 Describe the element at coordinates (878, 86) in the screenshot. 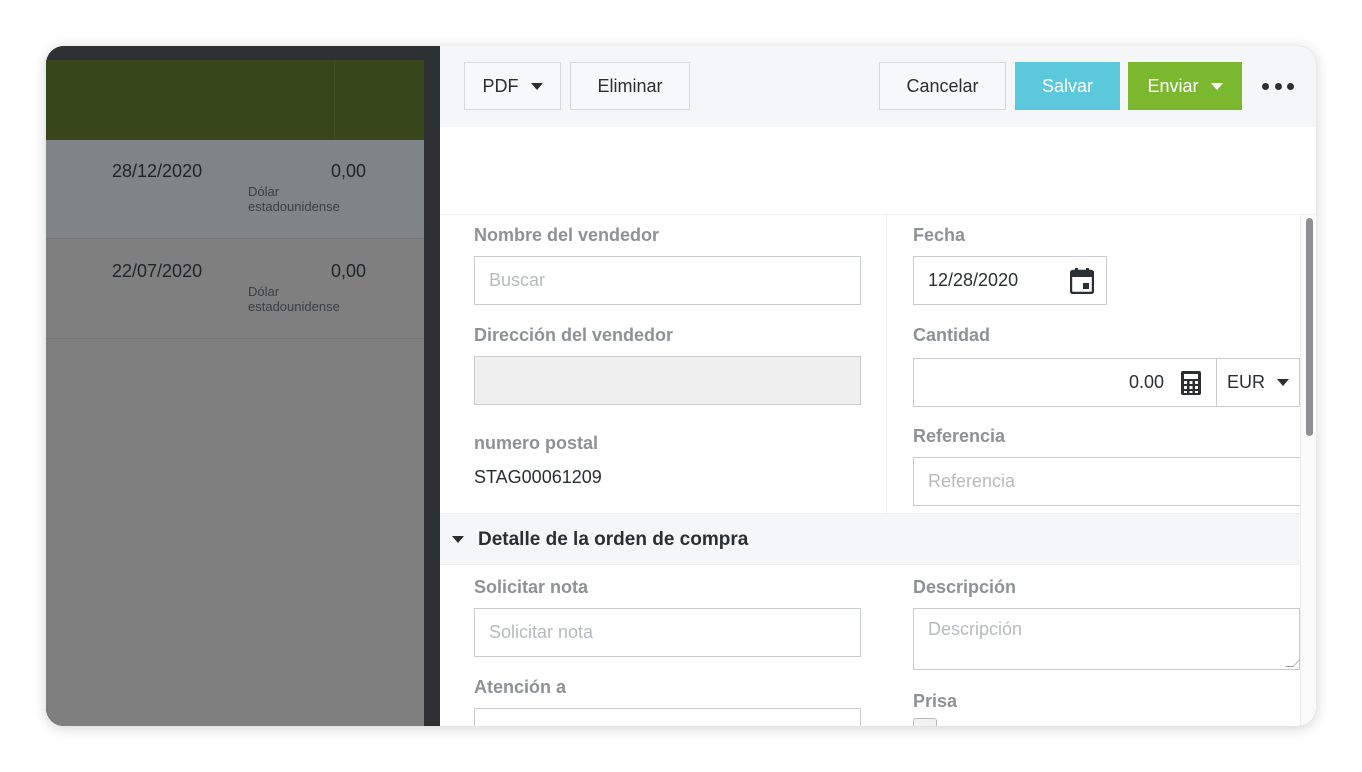

I see `toolbar: PDF Eliminar Cancelar Salvar Enviar` at that location.